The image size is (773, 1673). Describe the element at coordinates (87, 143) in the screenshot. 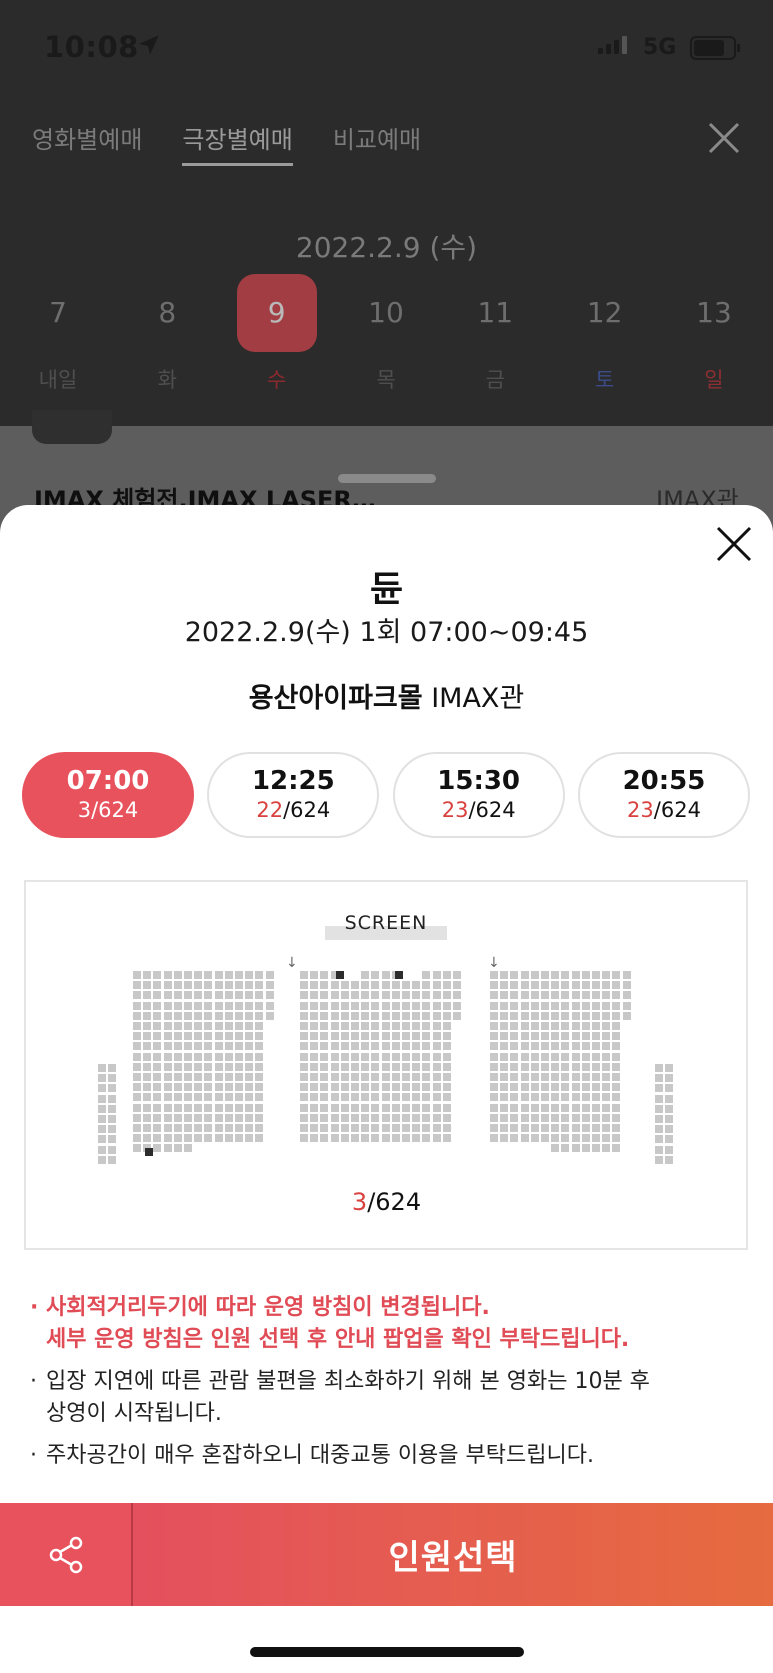

I see `tab-movie: 영화별예매` at that location.